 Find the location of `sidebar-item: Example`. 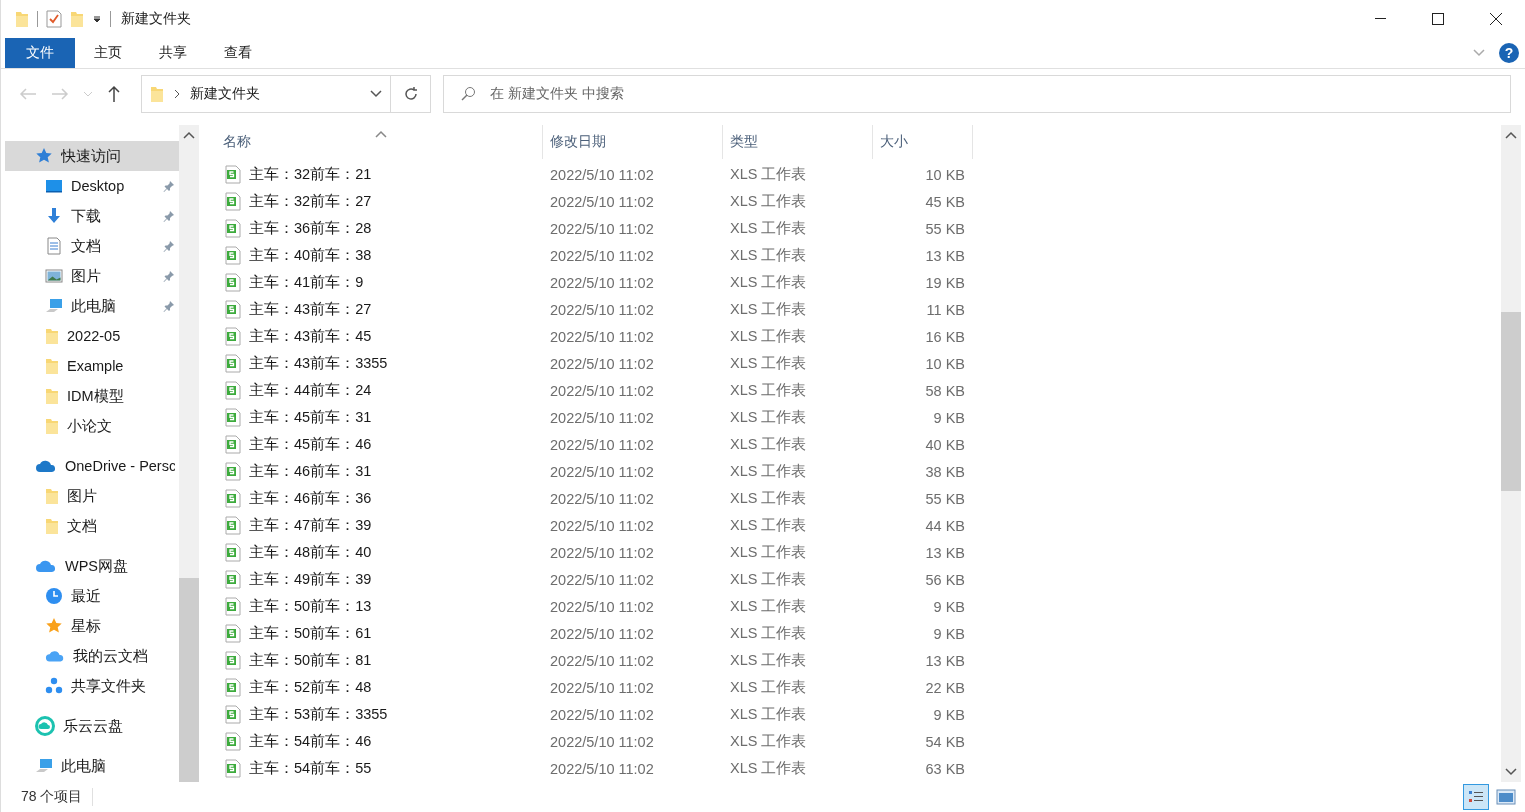

sidebar-item: Example is located at coordinates (92, 366).